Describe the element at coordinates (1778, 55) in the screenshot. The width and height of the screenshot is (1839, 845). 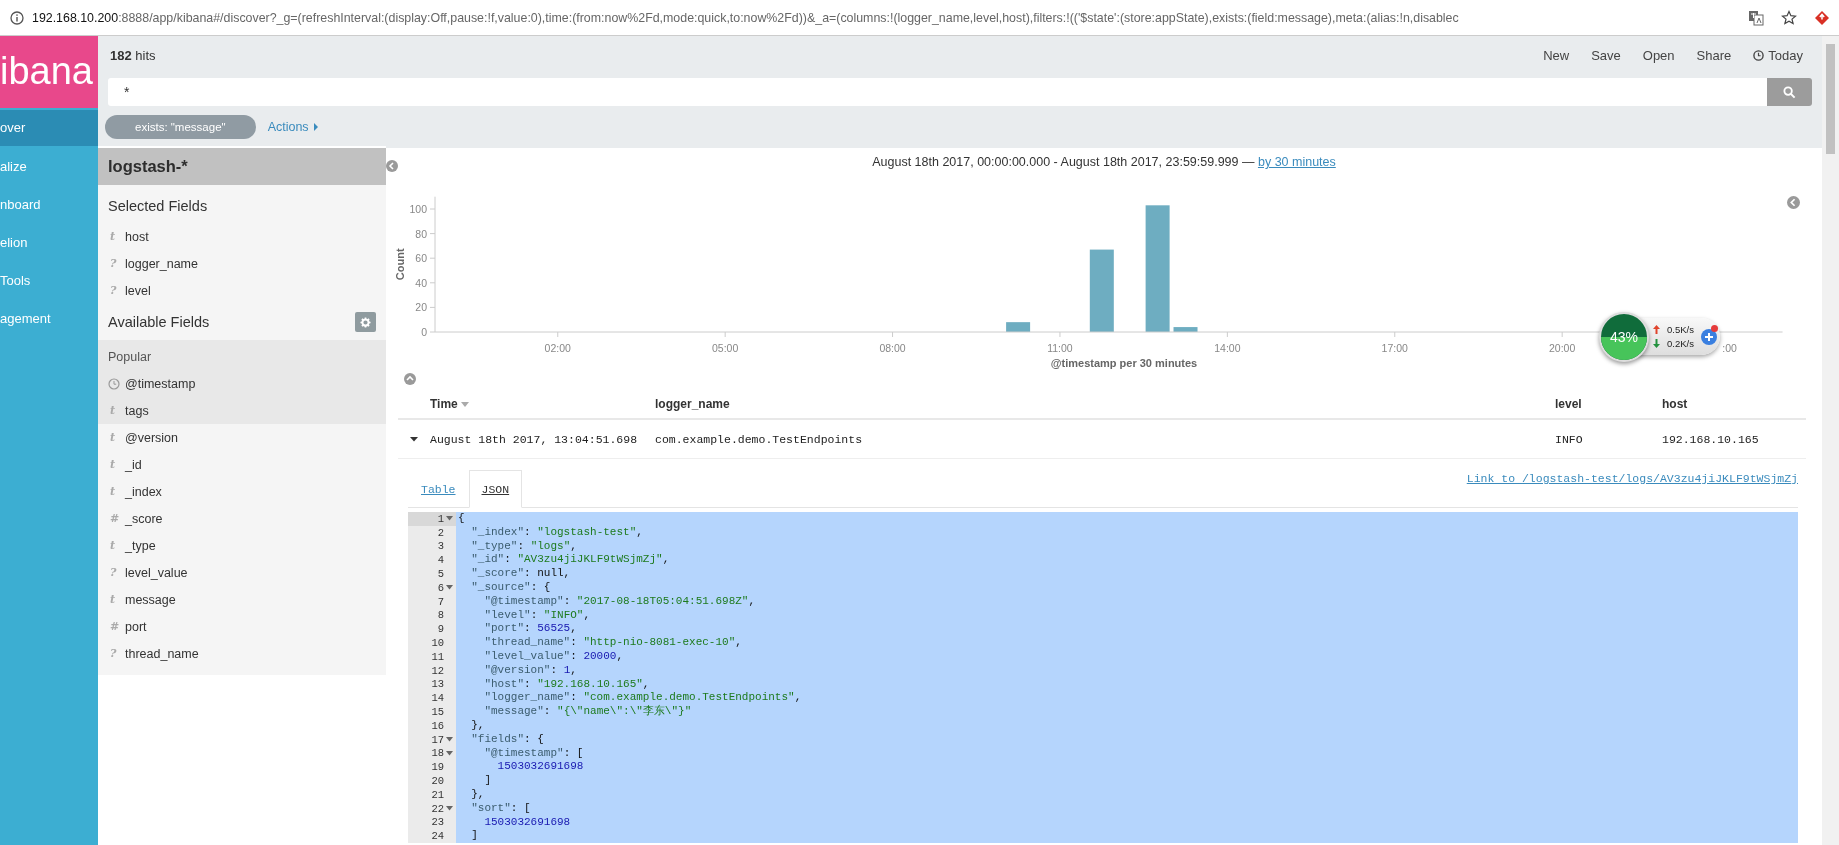
I see `time-picker-button: Today` at that location.